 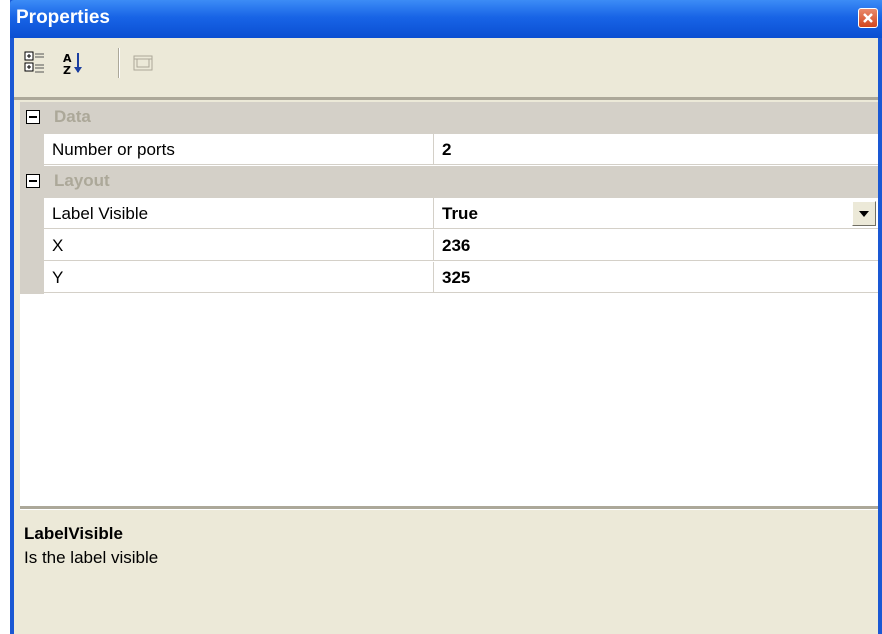 What do you see at coordinates (449, 182) in the screenshot?
I see `category-layout: Layout` at bounding box center [449, 182].